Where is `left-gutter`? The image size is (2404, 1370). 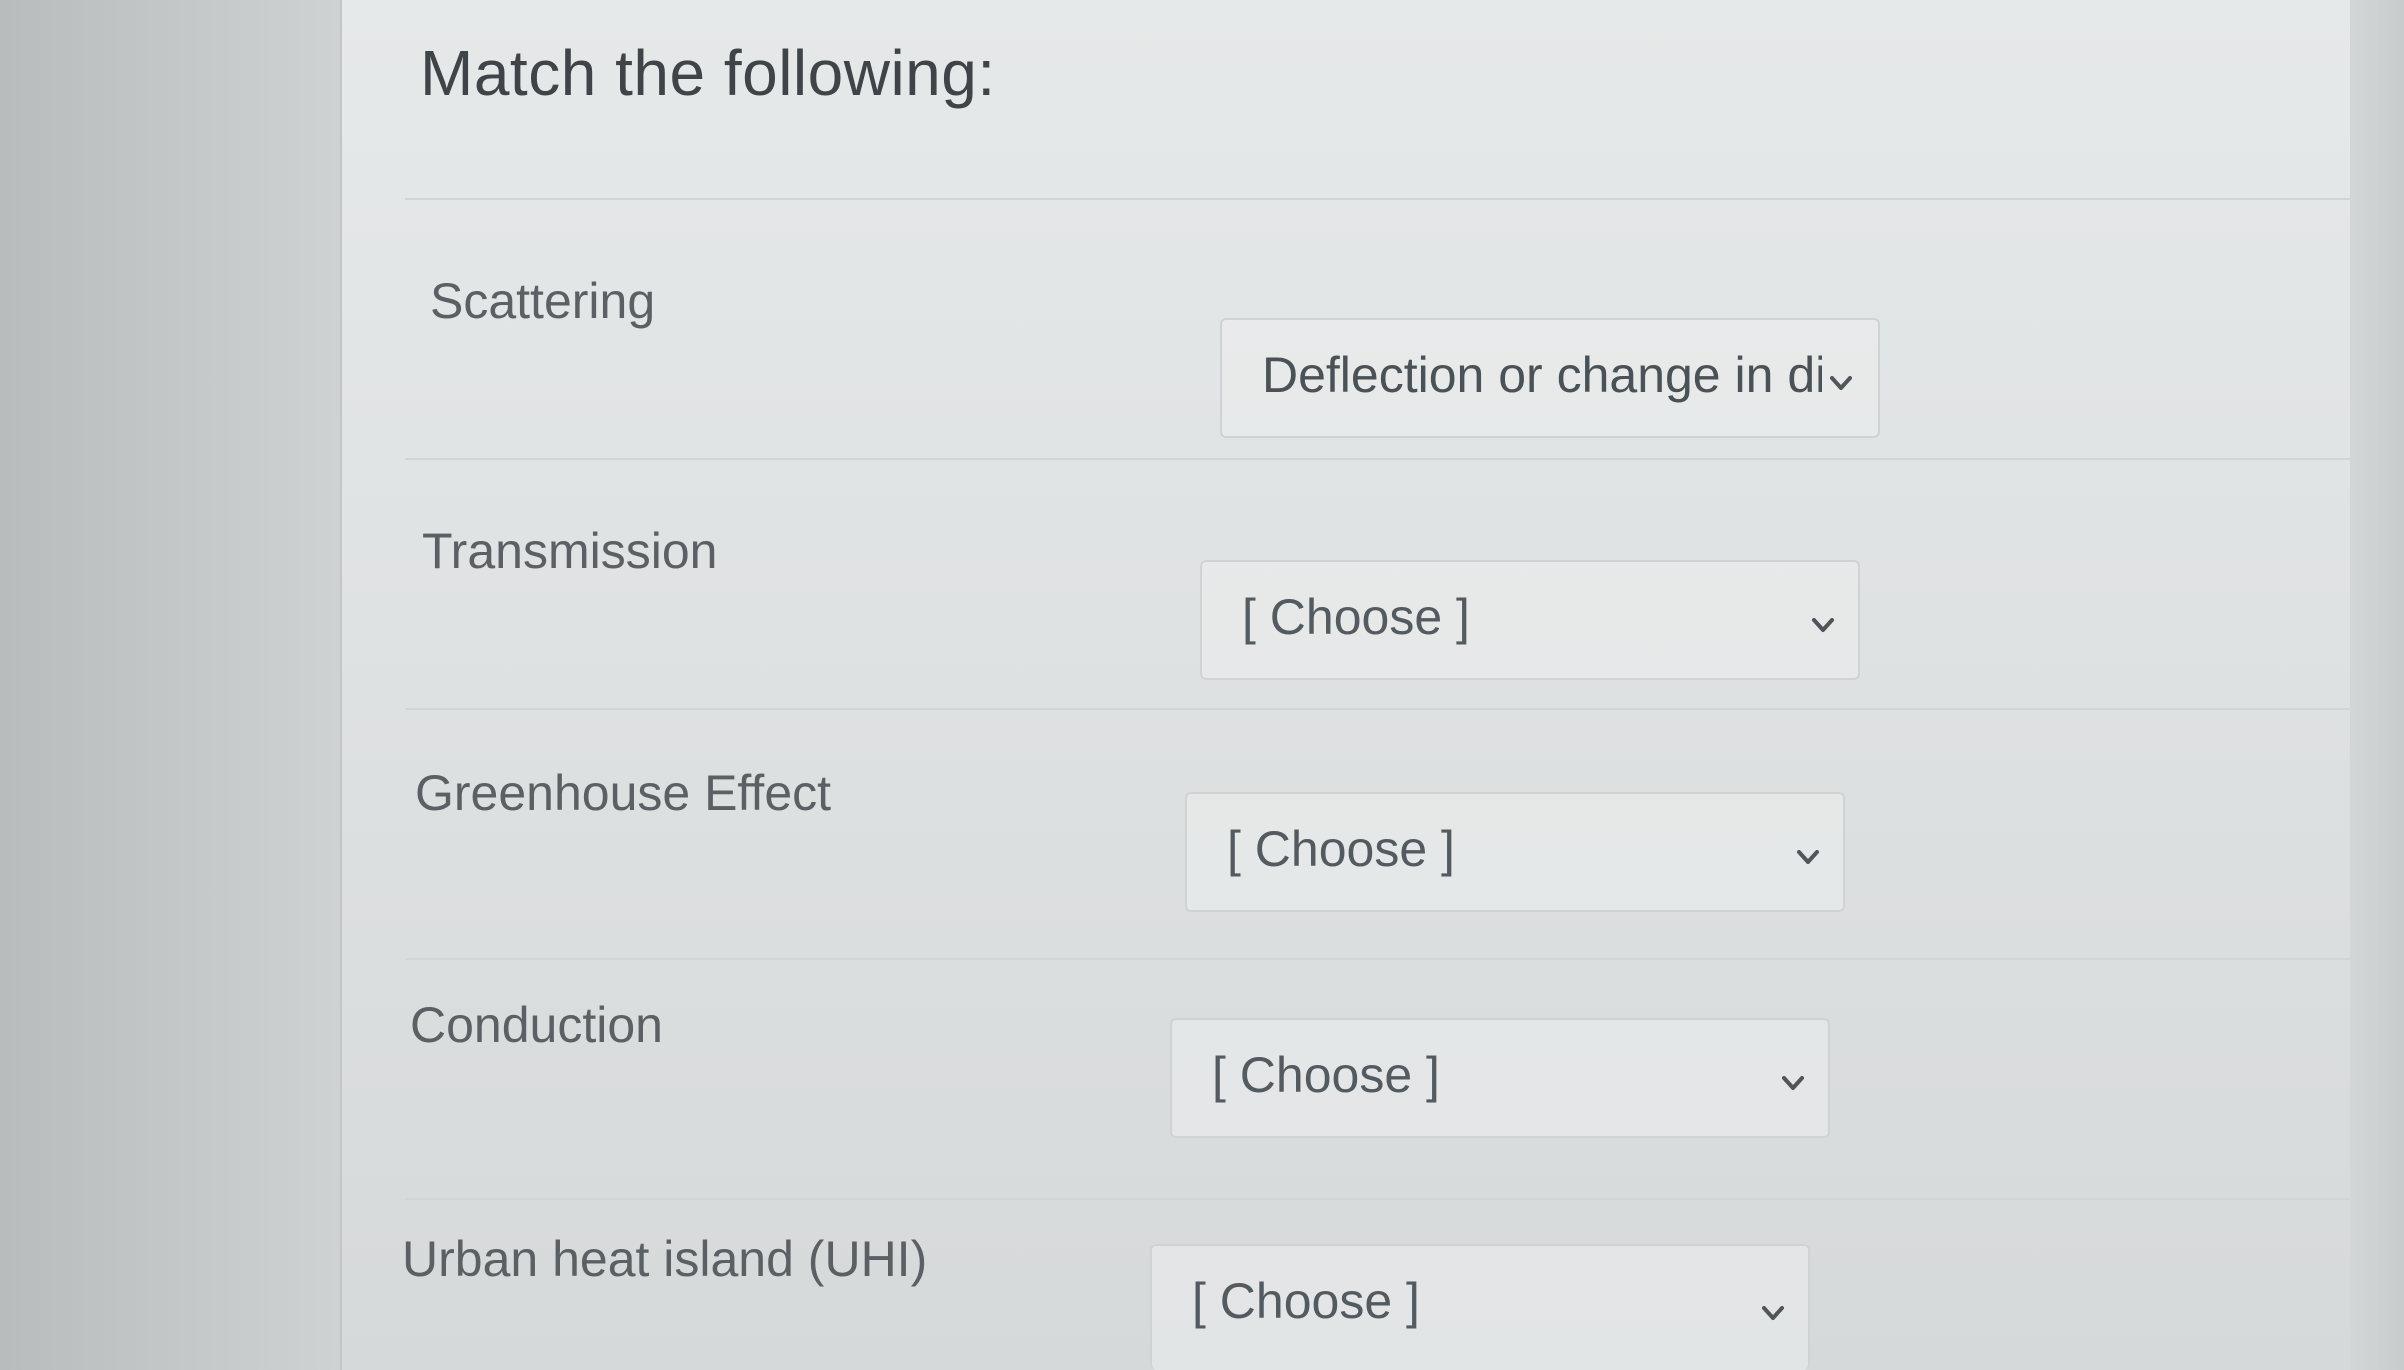 left-gutter is located at coordinates (170, 685).